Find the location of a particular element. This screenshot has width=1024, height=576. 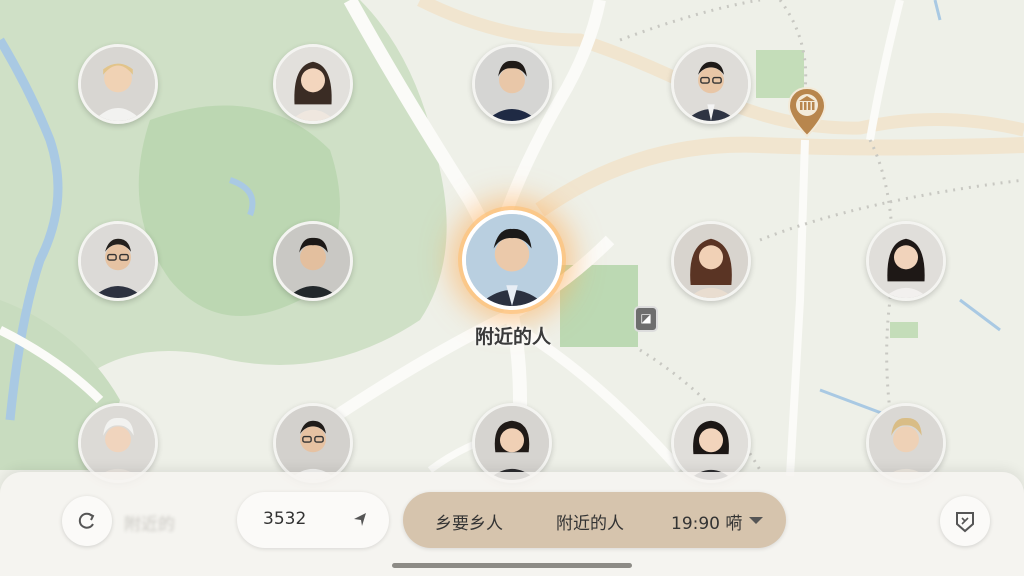

map-shield-button is located at coordinates (965, 521).